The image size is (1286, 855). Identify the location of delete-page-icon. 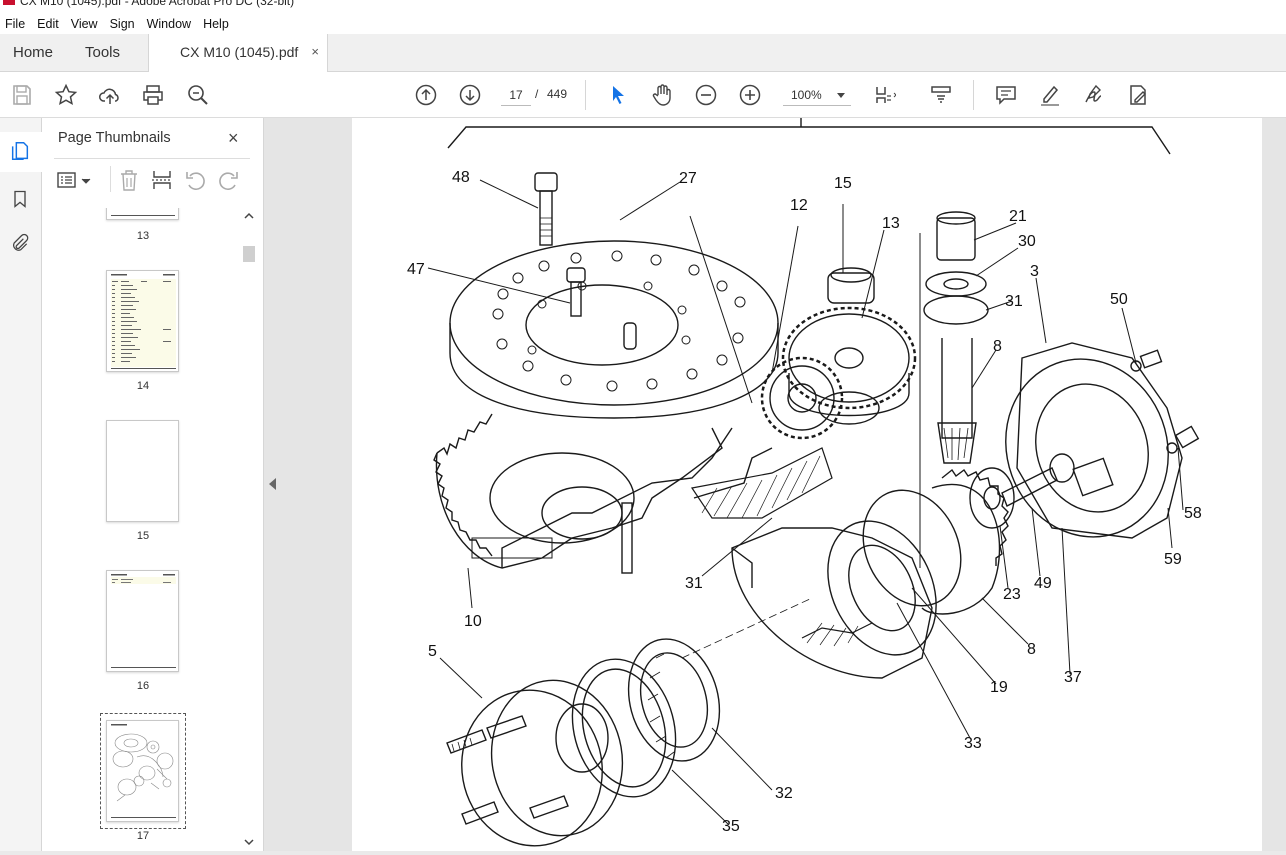
(129, 182).